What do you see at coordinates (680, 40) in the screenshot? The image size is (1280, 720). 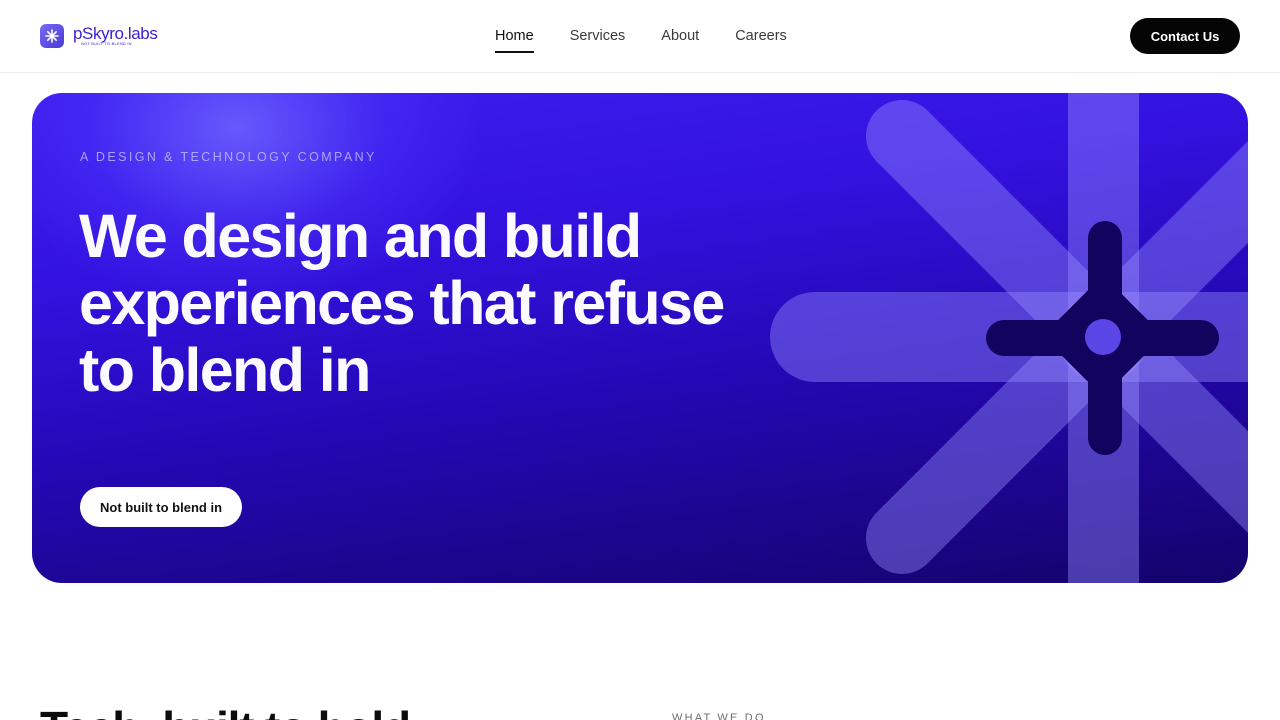 I see `nav-item-about: About` at bounding box center [680, 40].